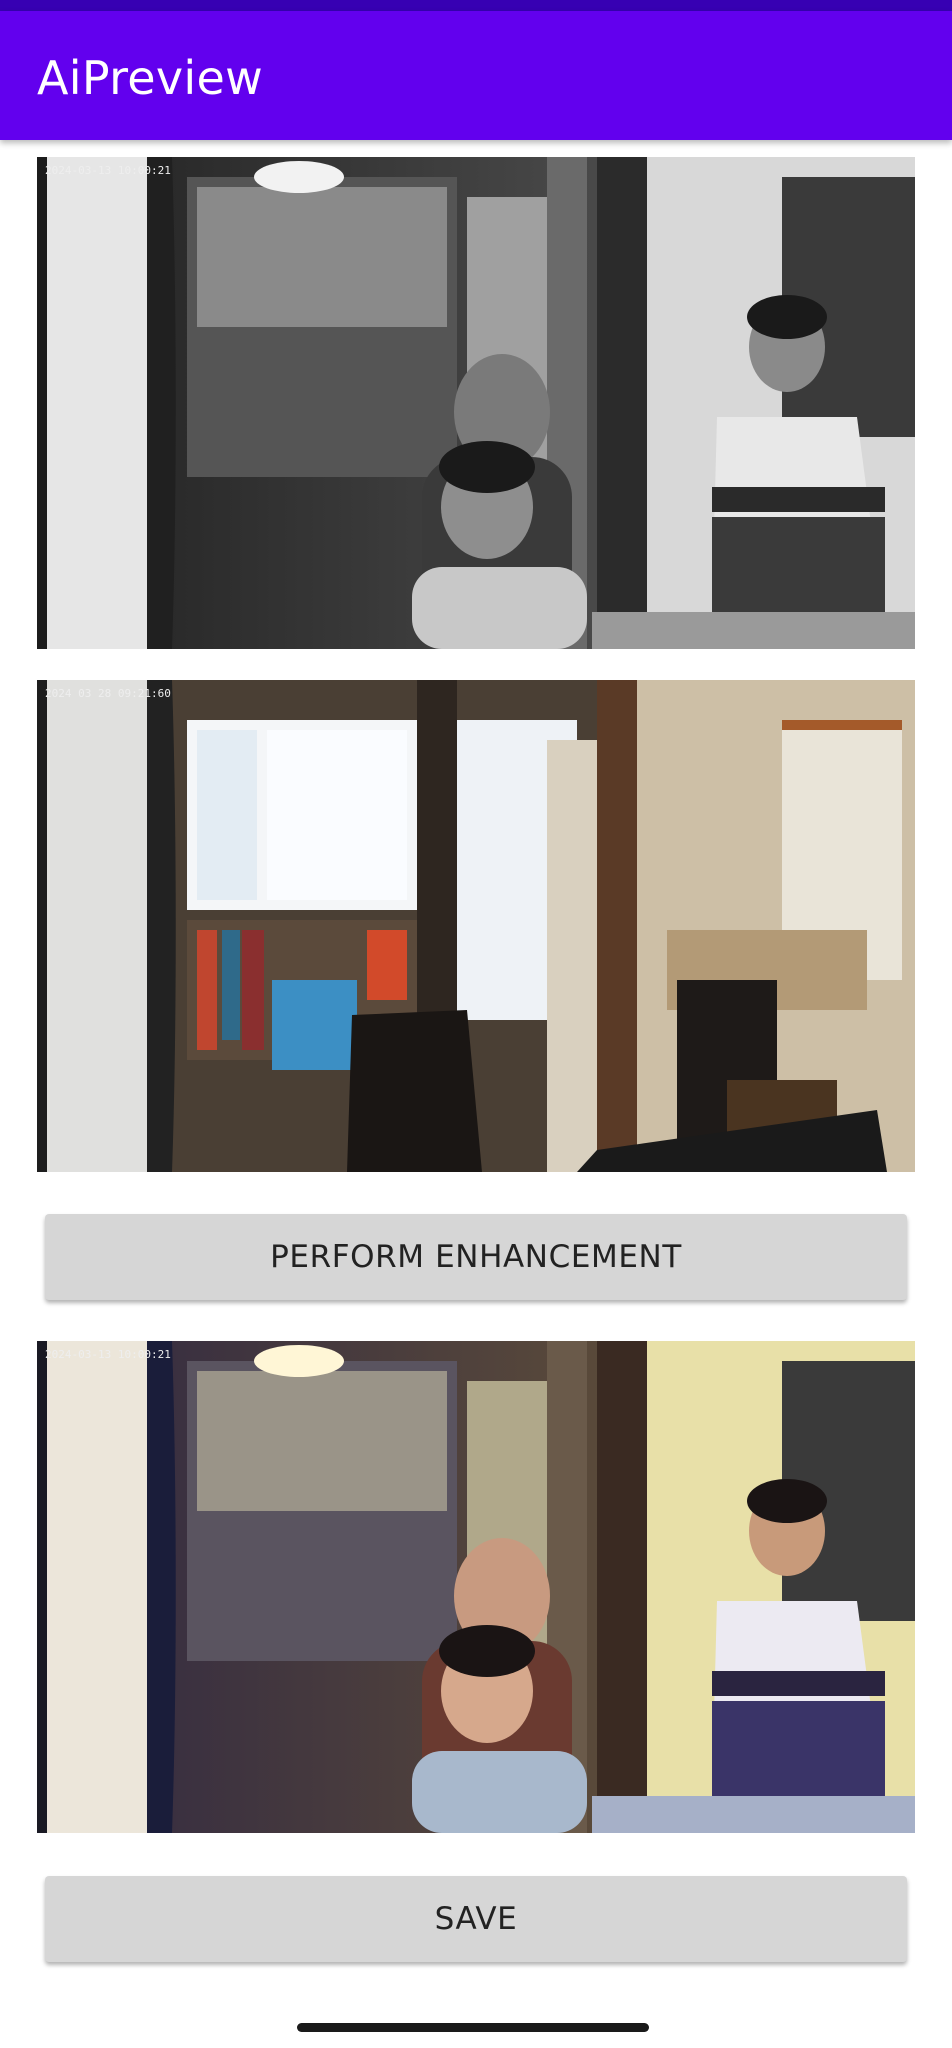 The height and width of the screenshot is (2048, 952). What do you see at coordinates (108, 693) in the screenshot?
I see `timestamp-overlay: 2024 03 28 09:21:60` at bounding box center [108, 693].